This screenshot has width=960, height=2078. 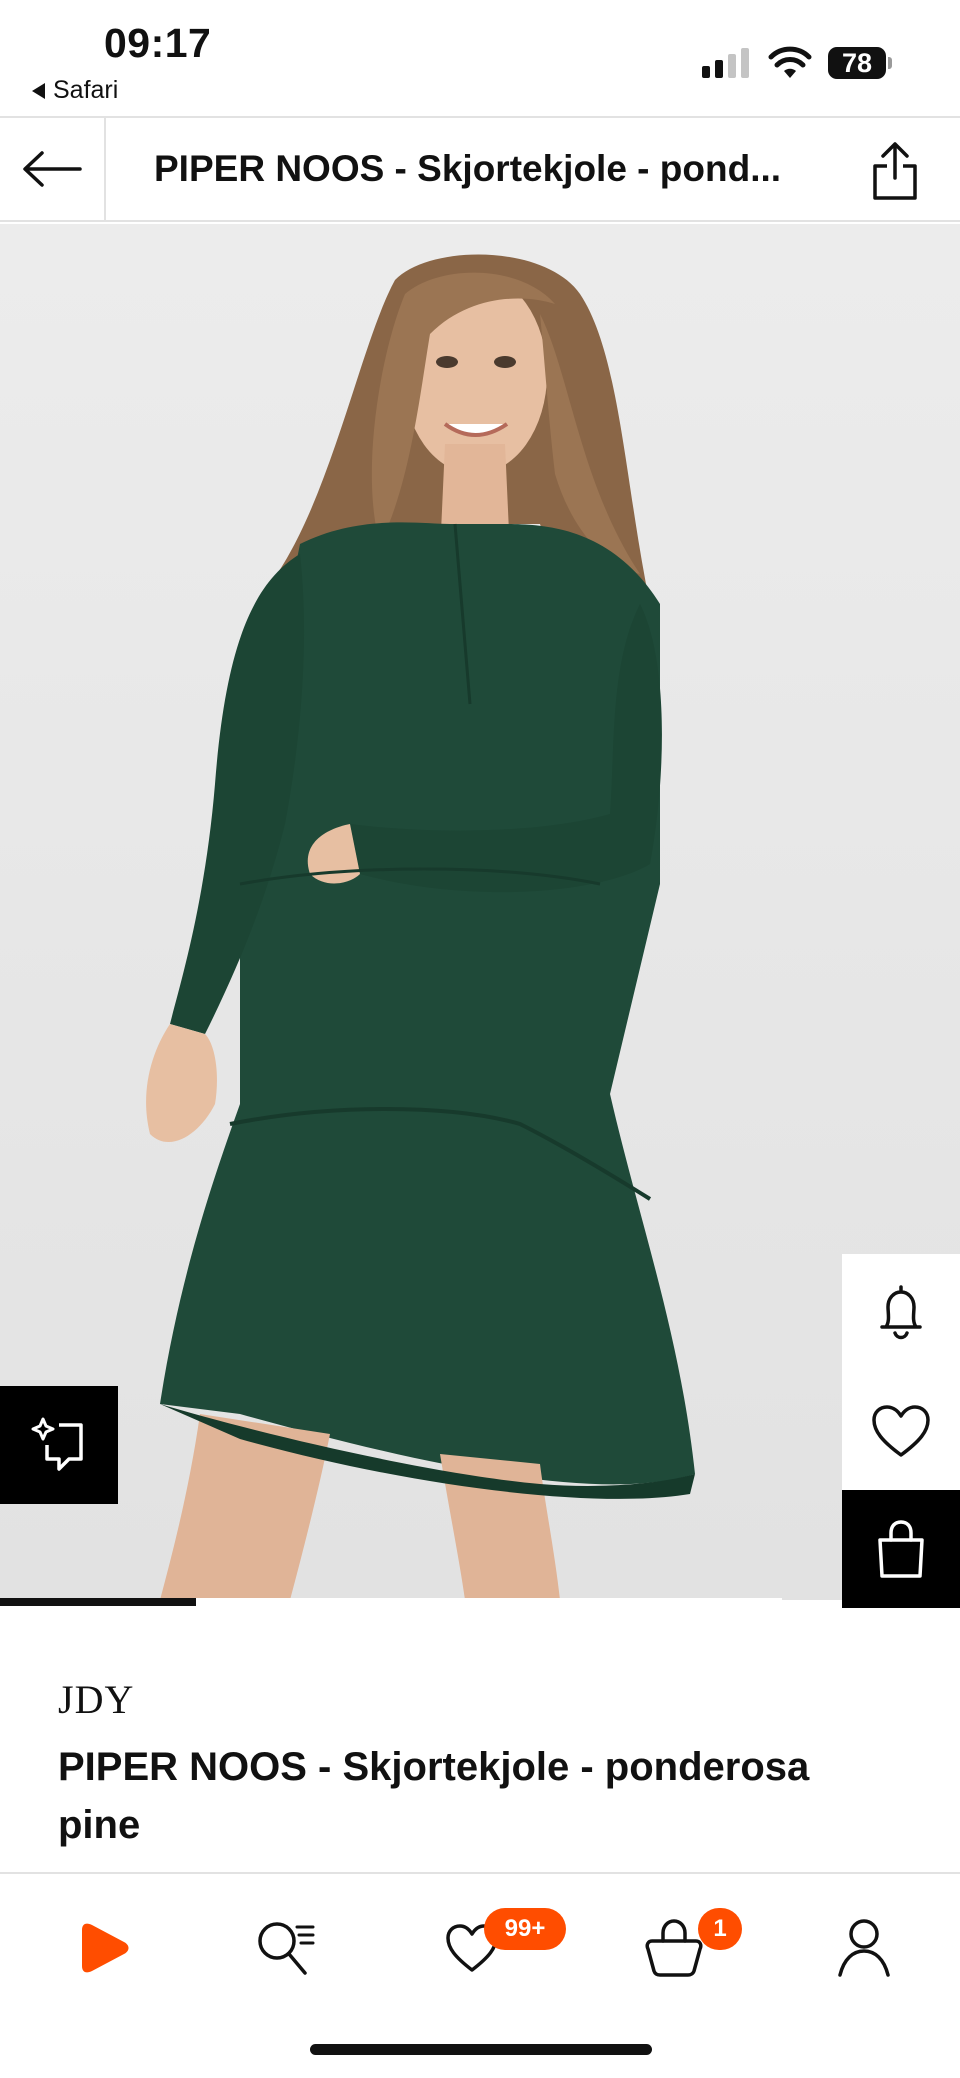 I want to click on add-to-bag-button, so click(x=901, y=1549).